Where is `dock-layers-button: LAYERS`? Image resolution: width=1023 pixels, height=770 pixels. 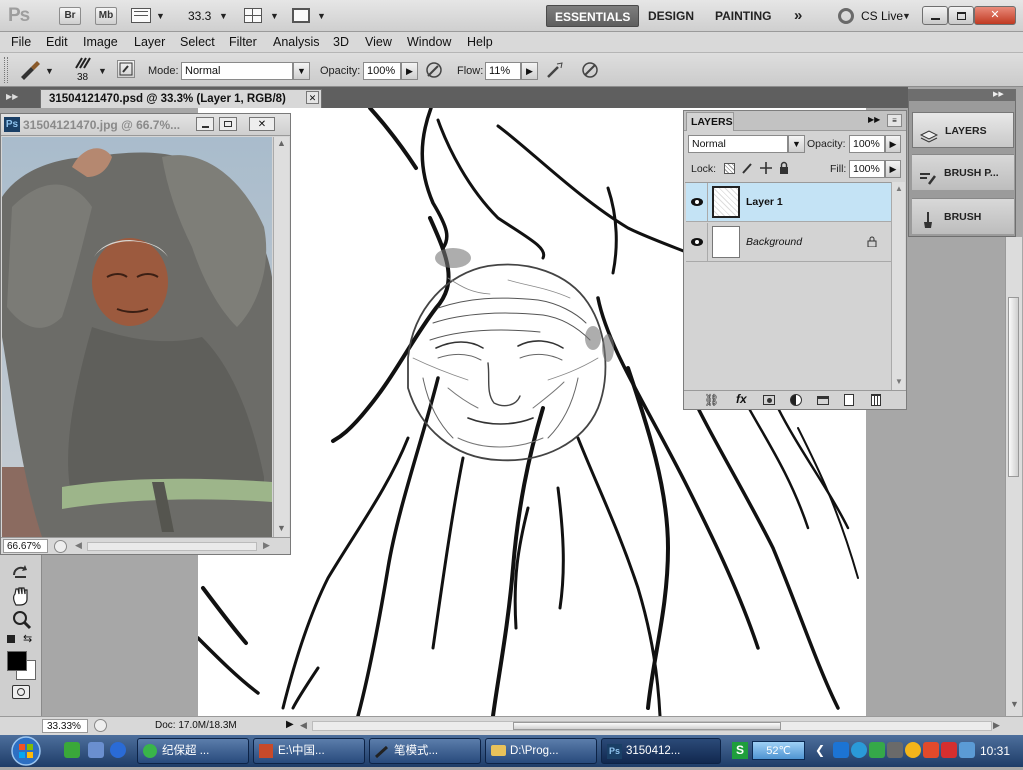 dock-layers-button: LAYERS is located at coordinates (963, 130).